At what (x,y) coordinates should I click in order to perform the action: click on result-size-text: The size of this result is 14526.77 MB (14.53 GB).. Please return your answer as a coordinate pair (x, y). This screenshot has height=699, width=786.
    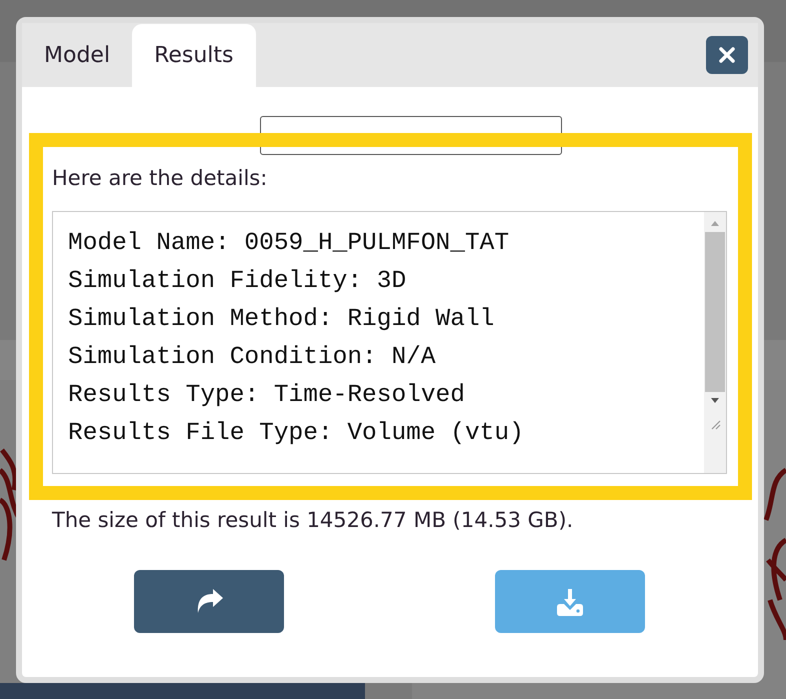
    Looking at the image, I should click on (313, 520).